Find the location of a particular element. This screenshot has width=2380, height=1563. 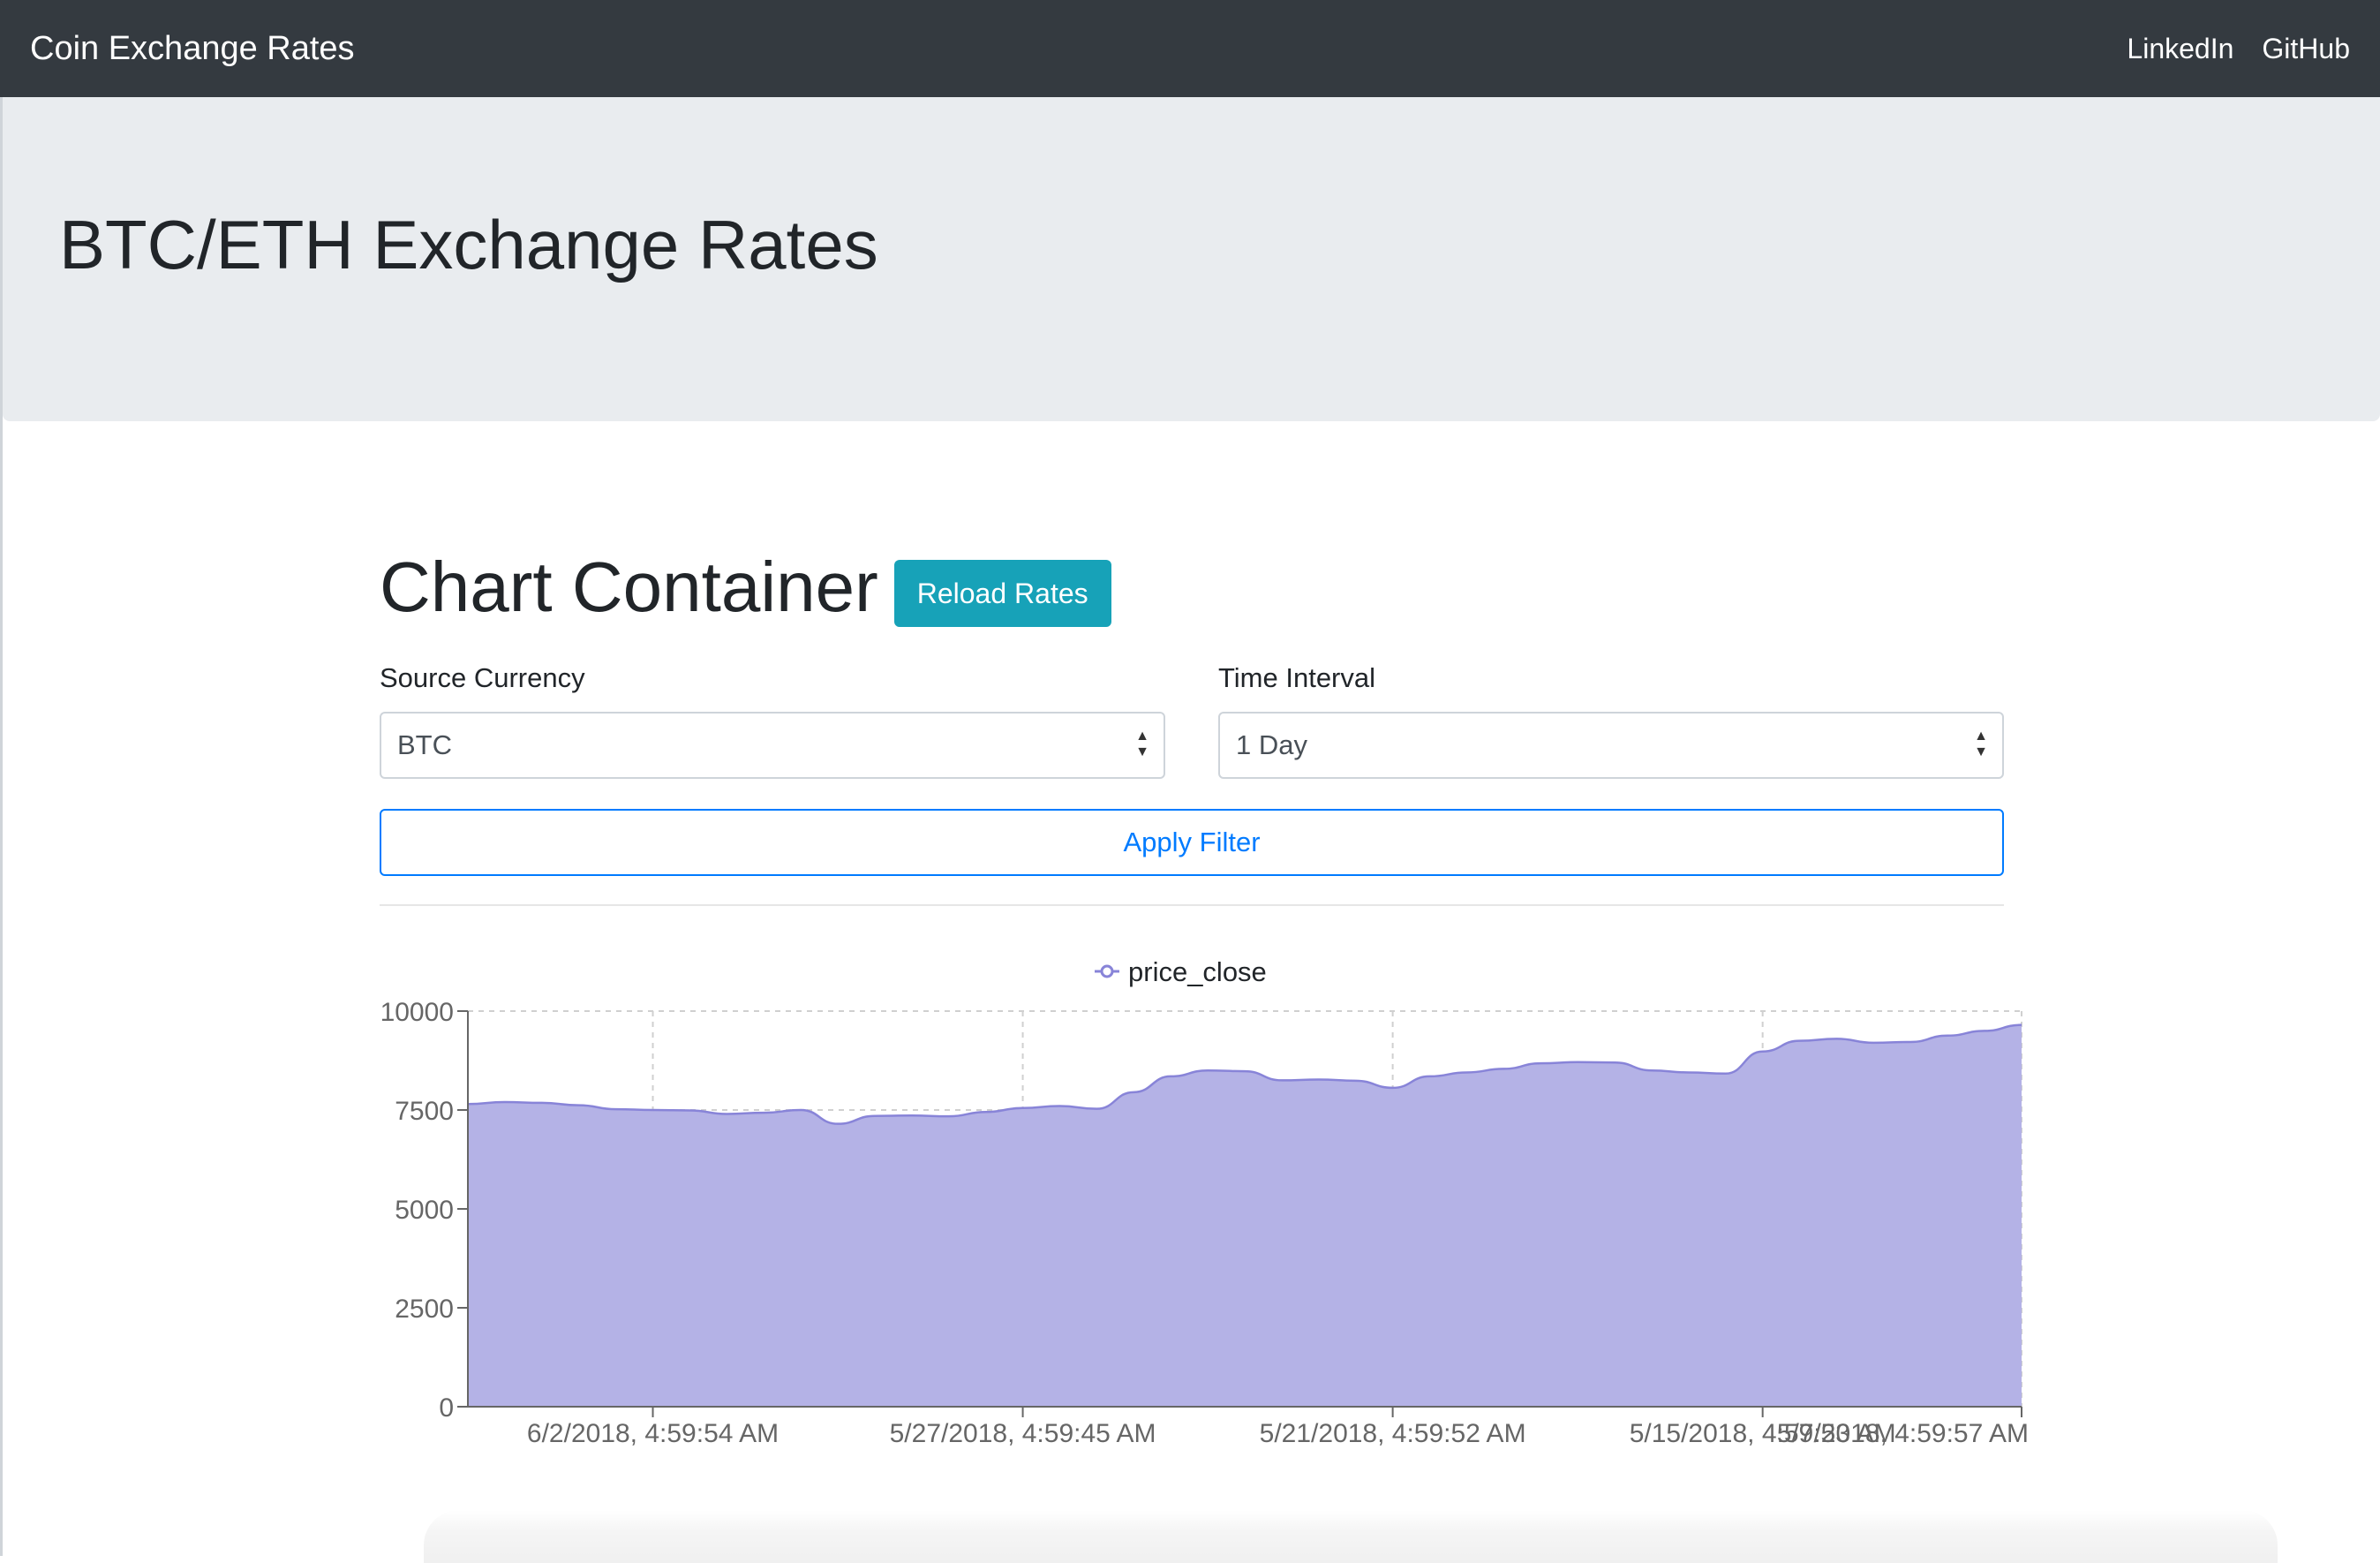

x-tick-label: 5/21/2018, 4:59:52 AM is located at coordinates (1393, 1433).